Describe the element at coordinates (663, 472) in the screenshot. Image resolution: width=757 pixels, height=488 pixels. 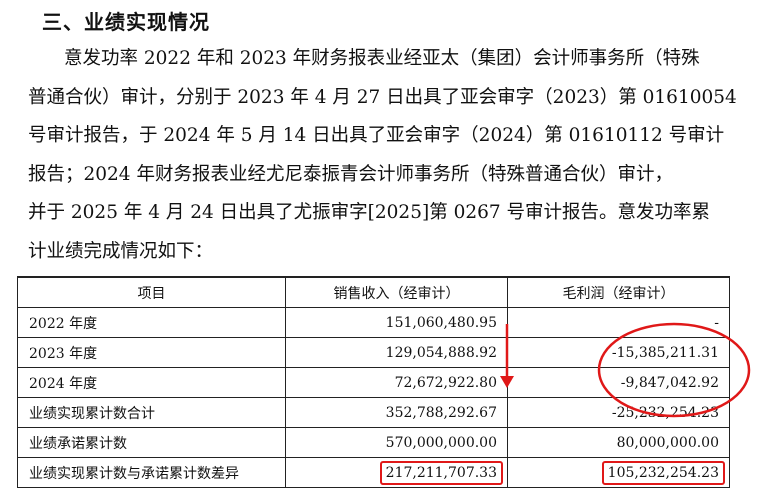
I see `highlight-box-profit-diff: 105,232,254.23` at that location.